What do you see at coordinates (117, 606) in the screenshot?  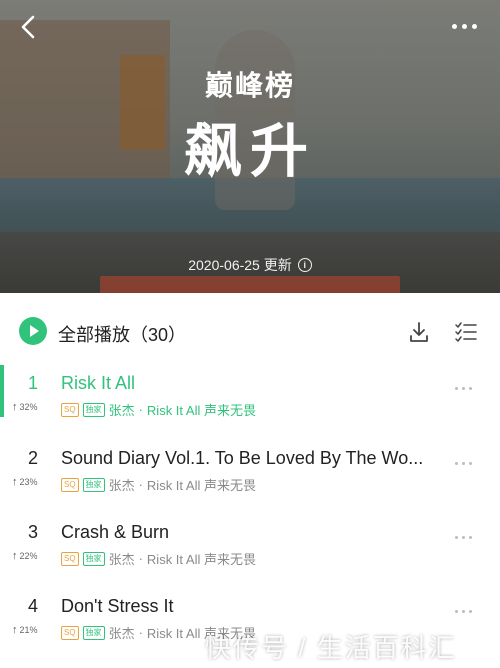 I see `song-title: Don't Stress It` at bounding box center [117, 606].